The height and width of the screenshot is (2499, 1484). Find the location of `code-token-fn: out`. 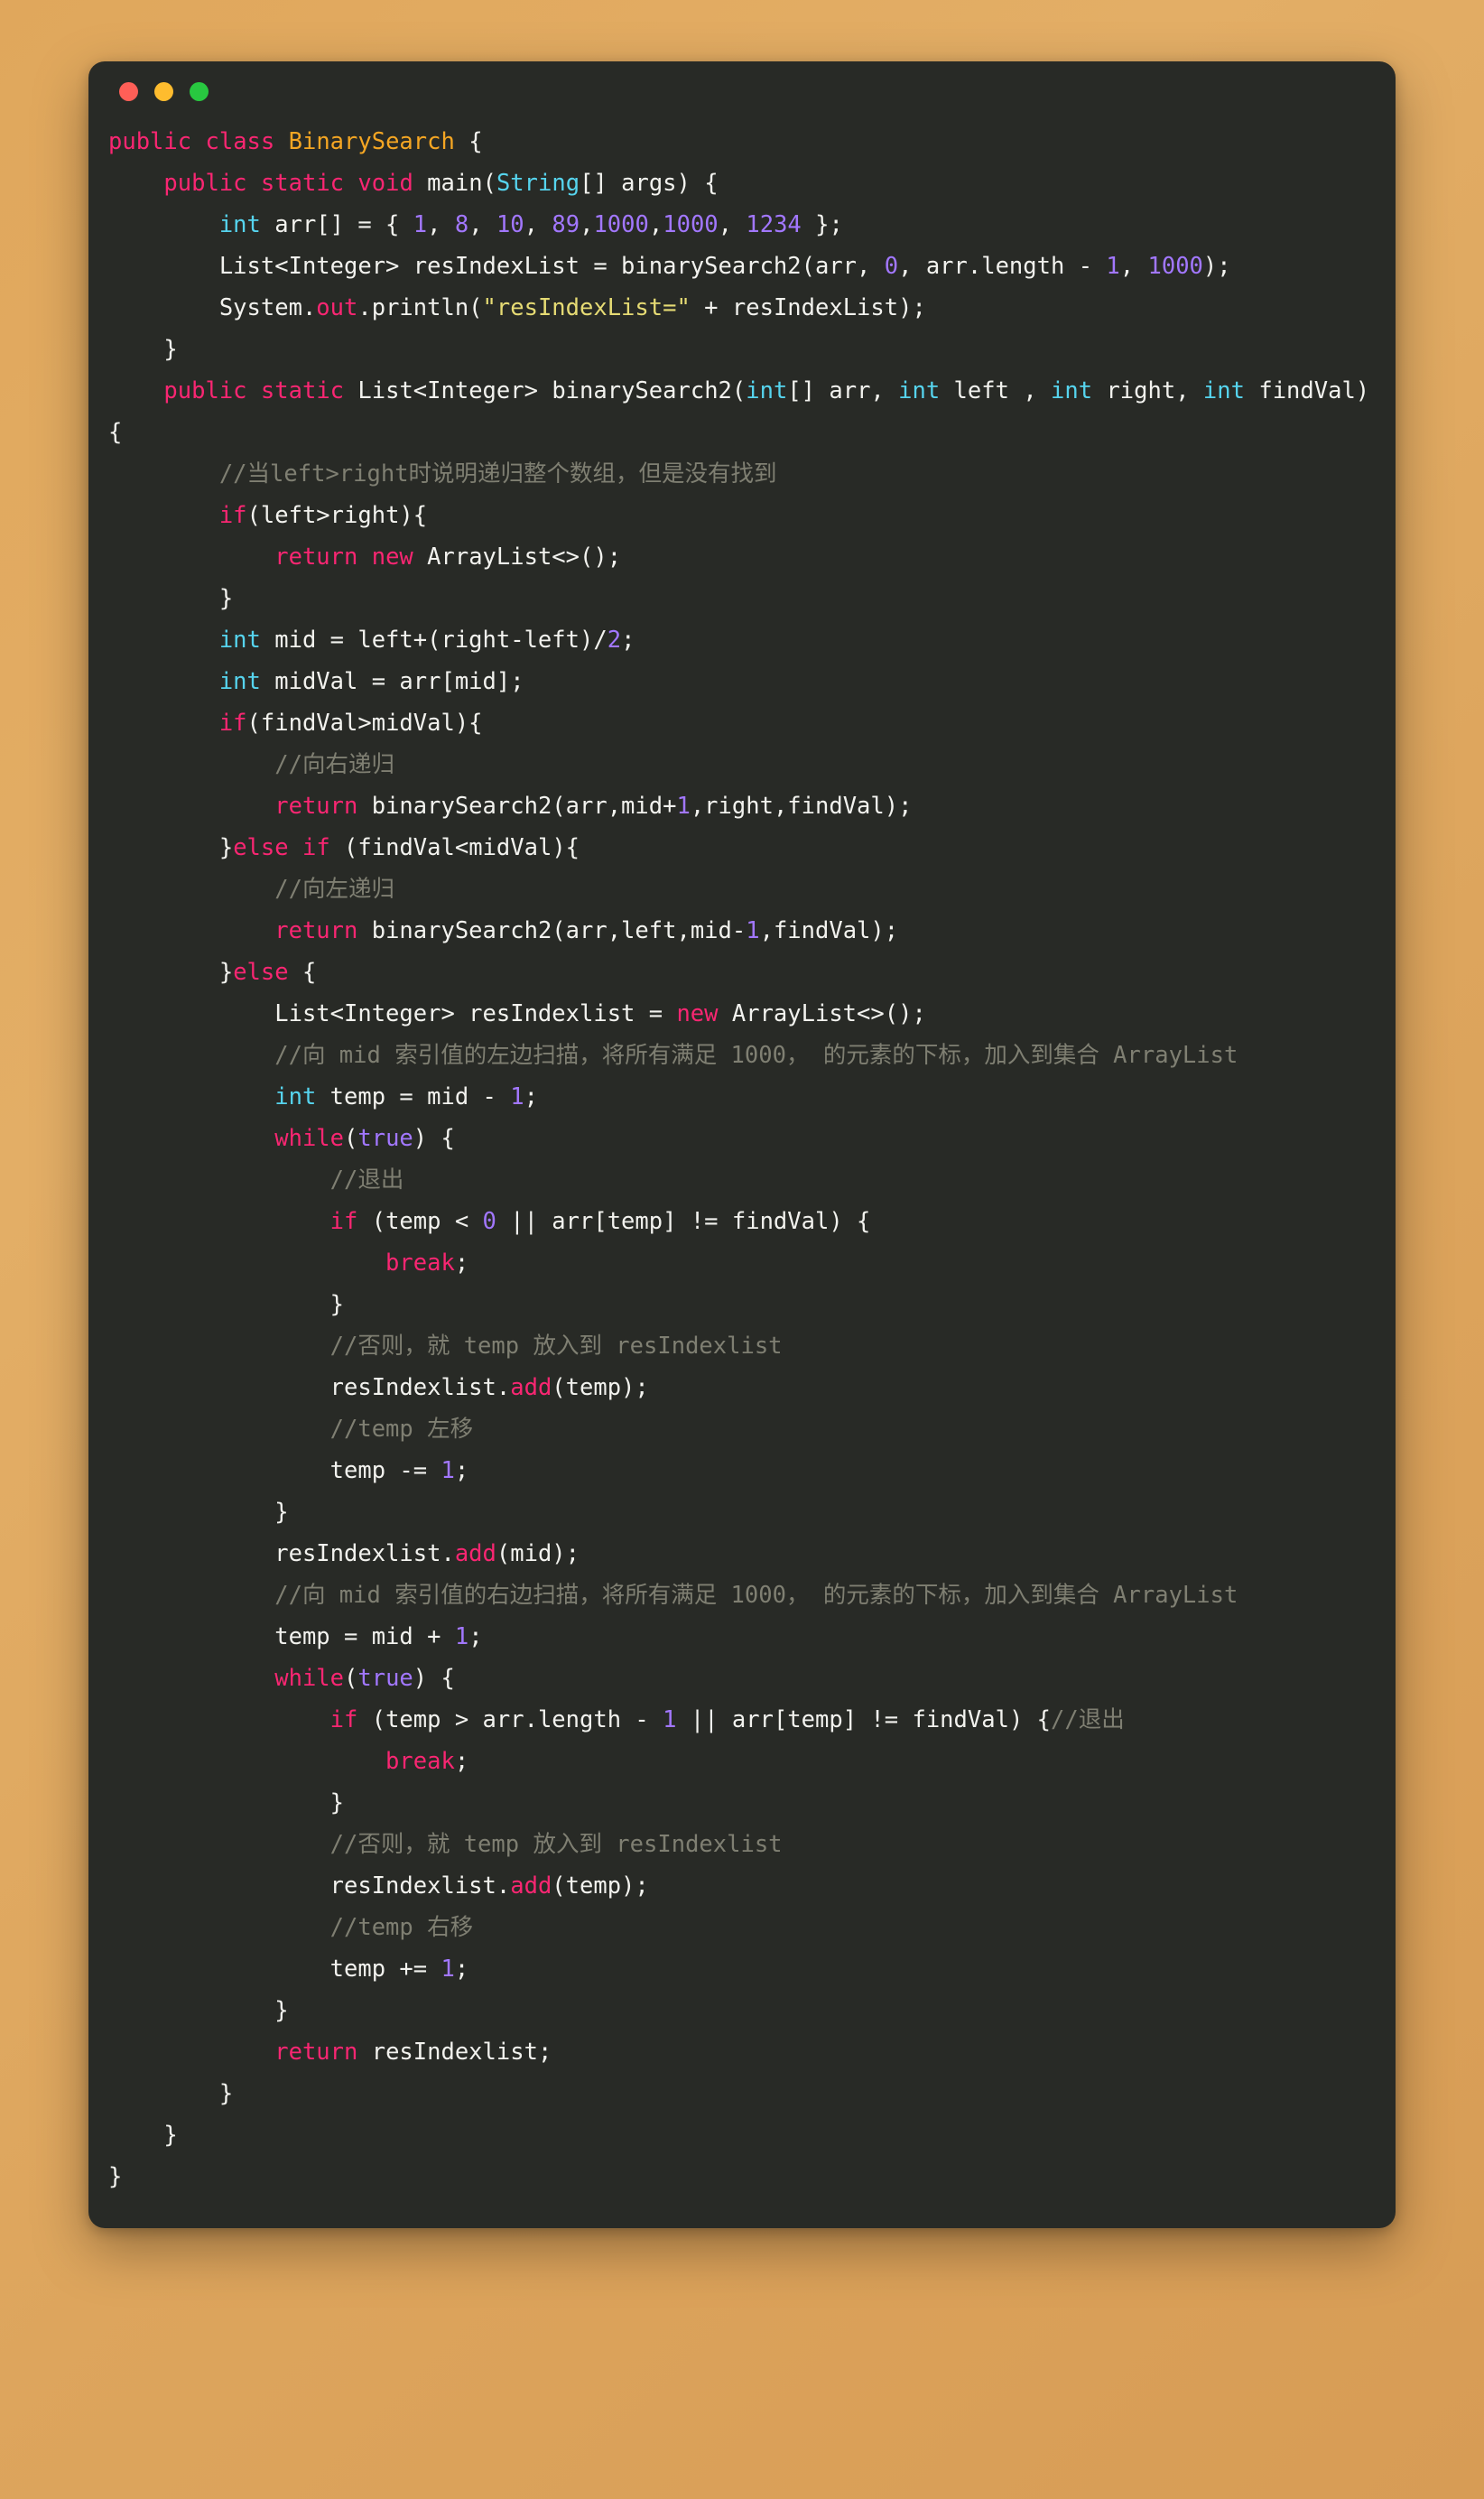

code-token-fn: out is located at coordinates (337, 307).